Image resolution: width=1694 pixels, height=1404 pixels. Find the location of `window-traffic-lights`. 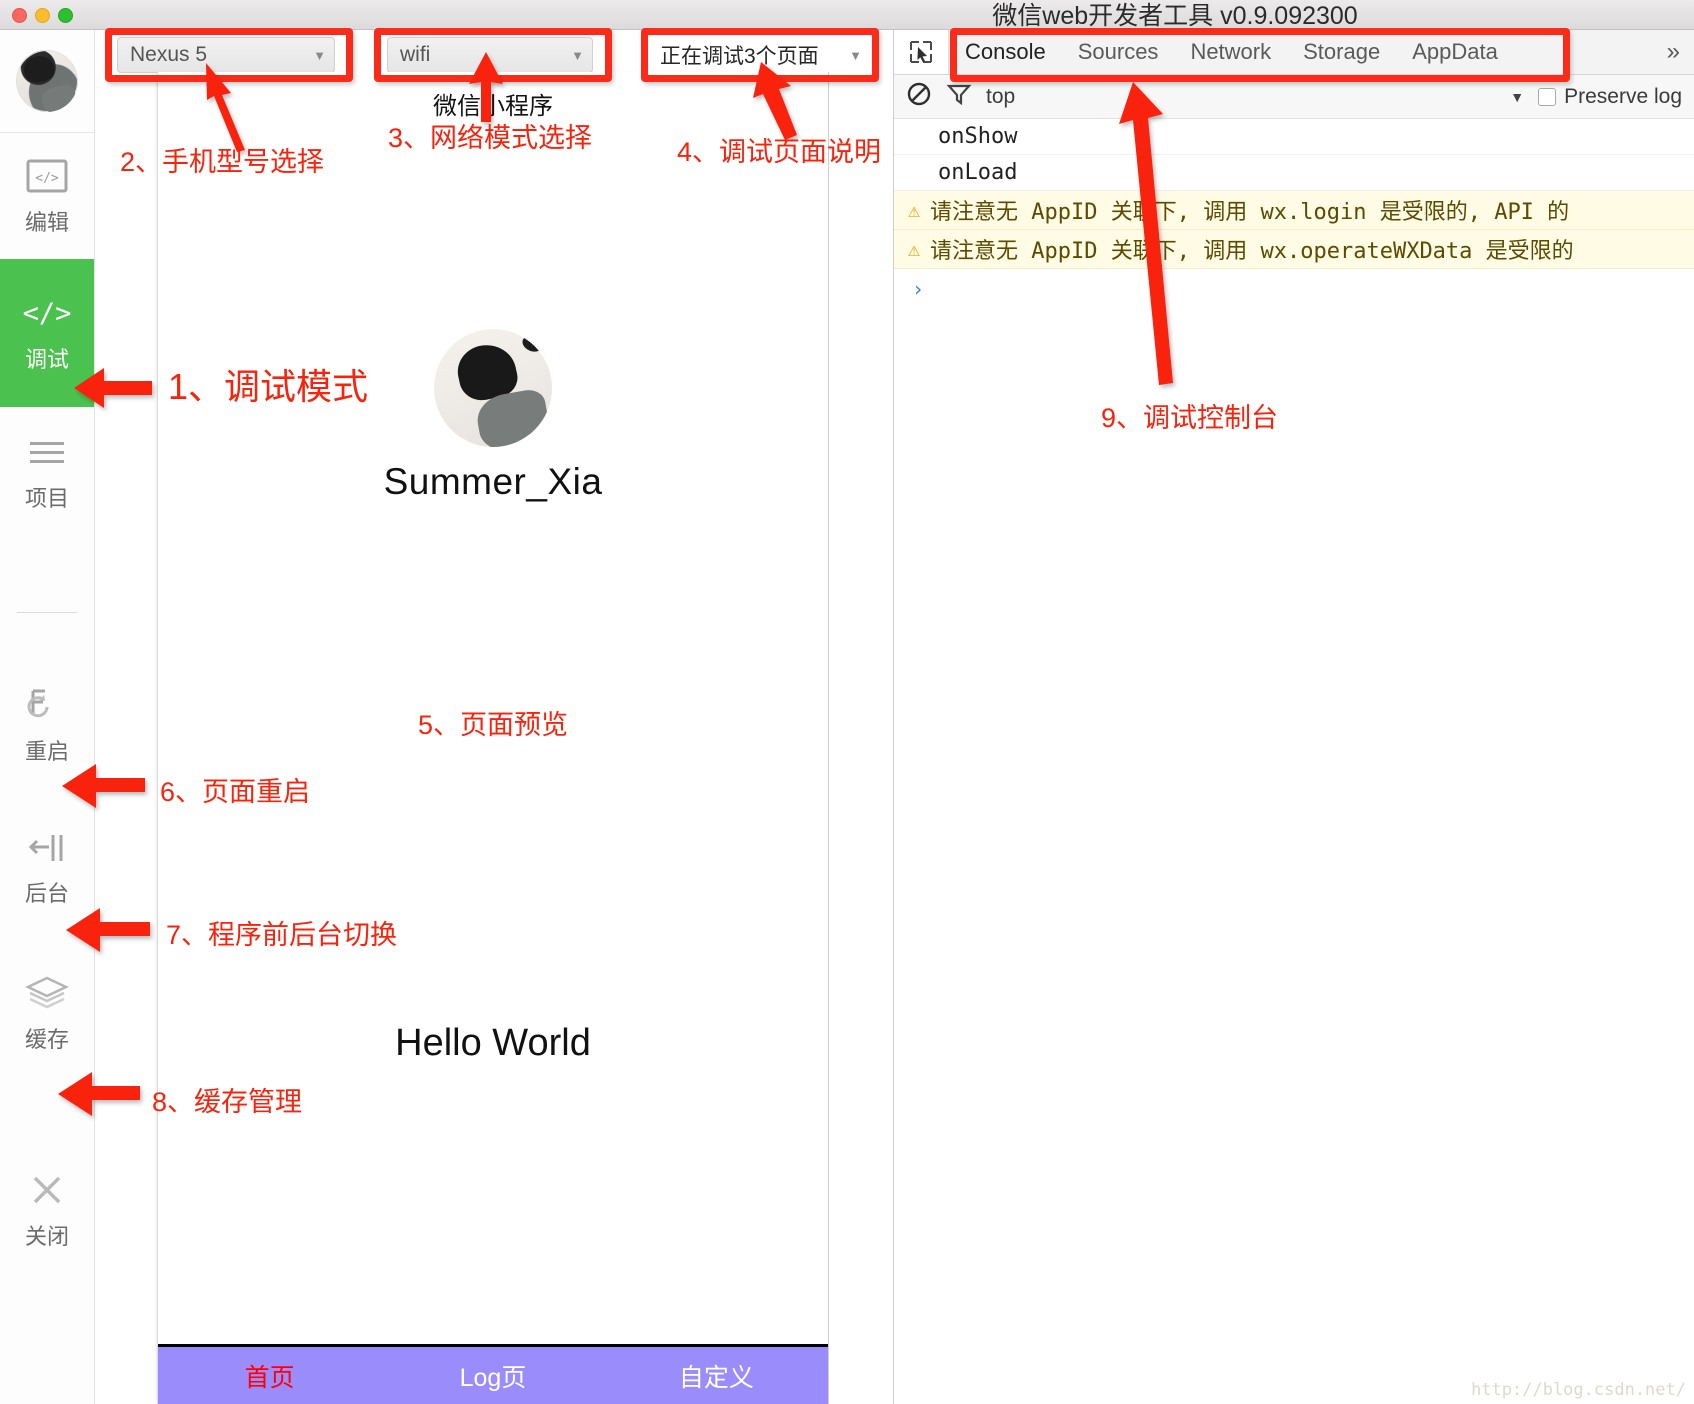

window-traffic-lights is located at coordinates (42, 15).